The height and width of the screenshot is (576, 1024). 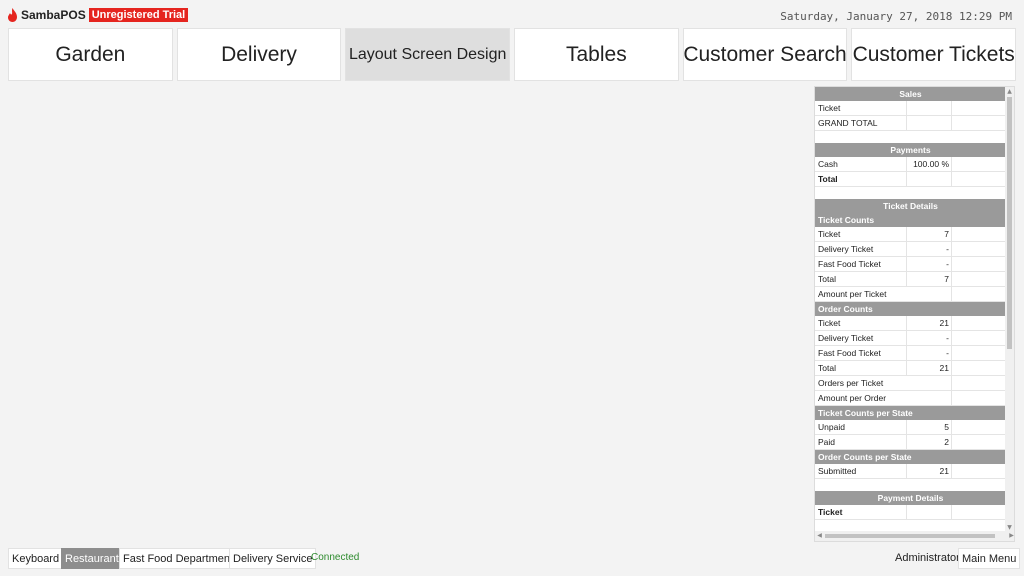 What do you see at coordinates (53, 15) in the screenshot?
I see `app-name: SambaPOS` at bounding box center [53, 15].